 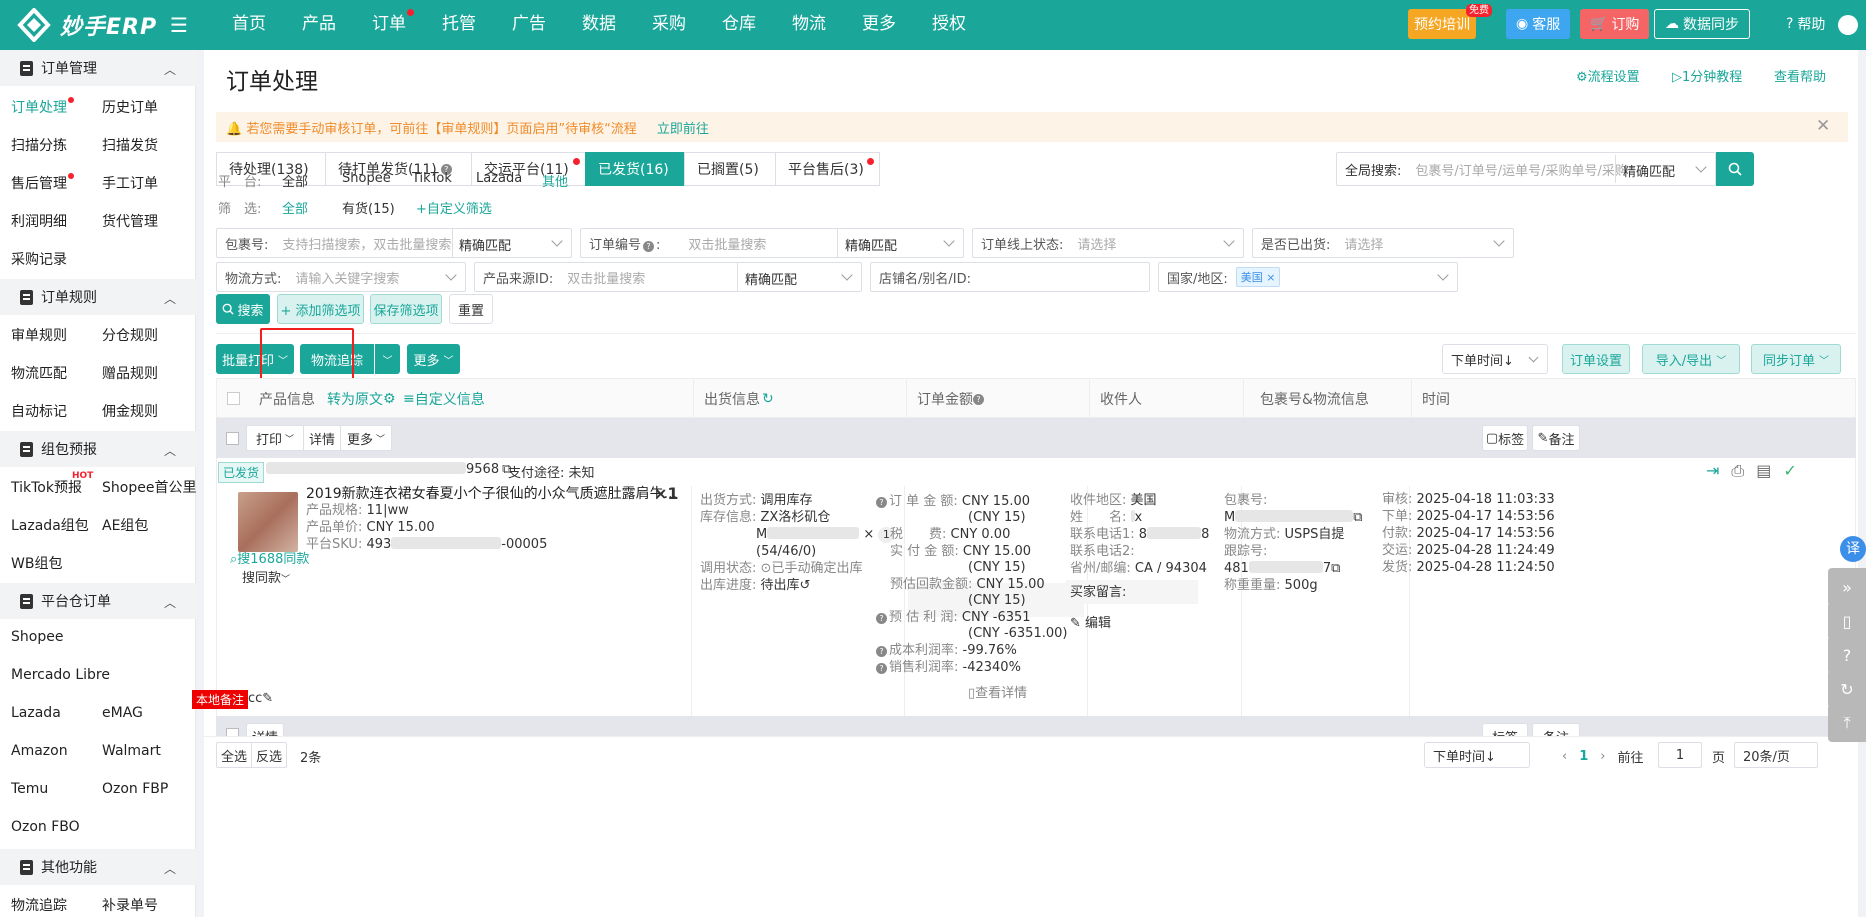 I want to click on export-icon: ⇥, so click(x=1712, y=471).